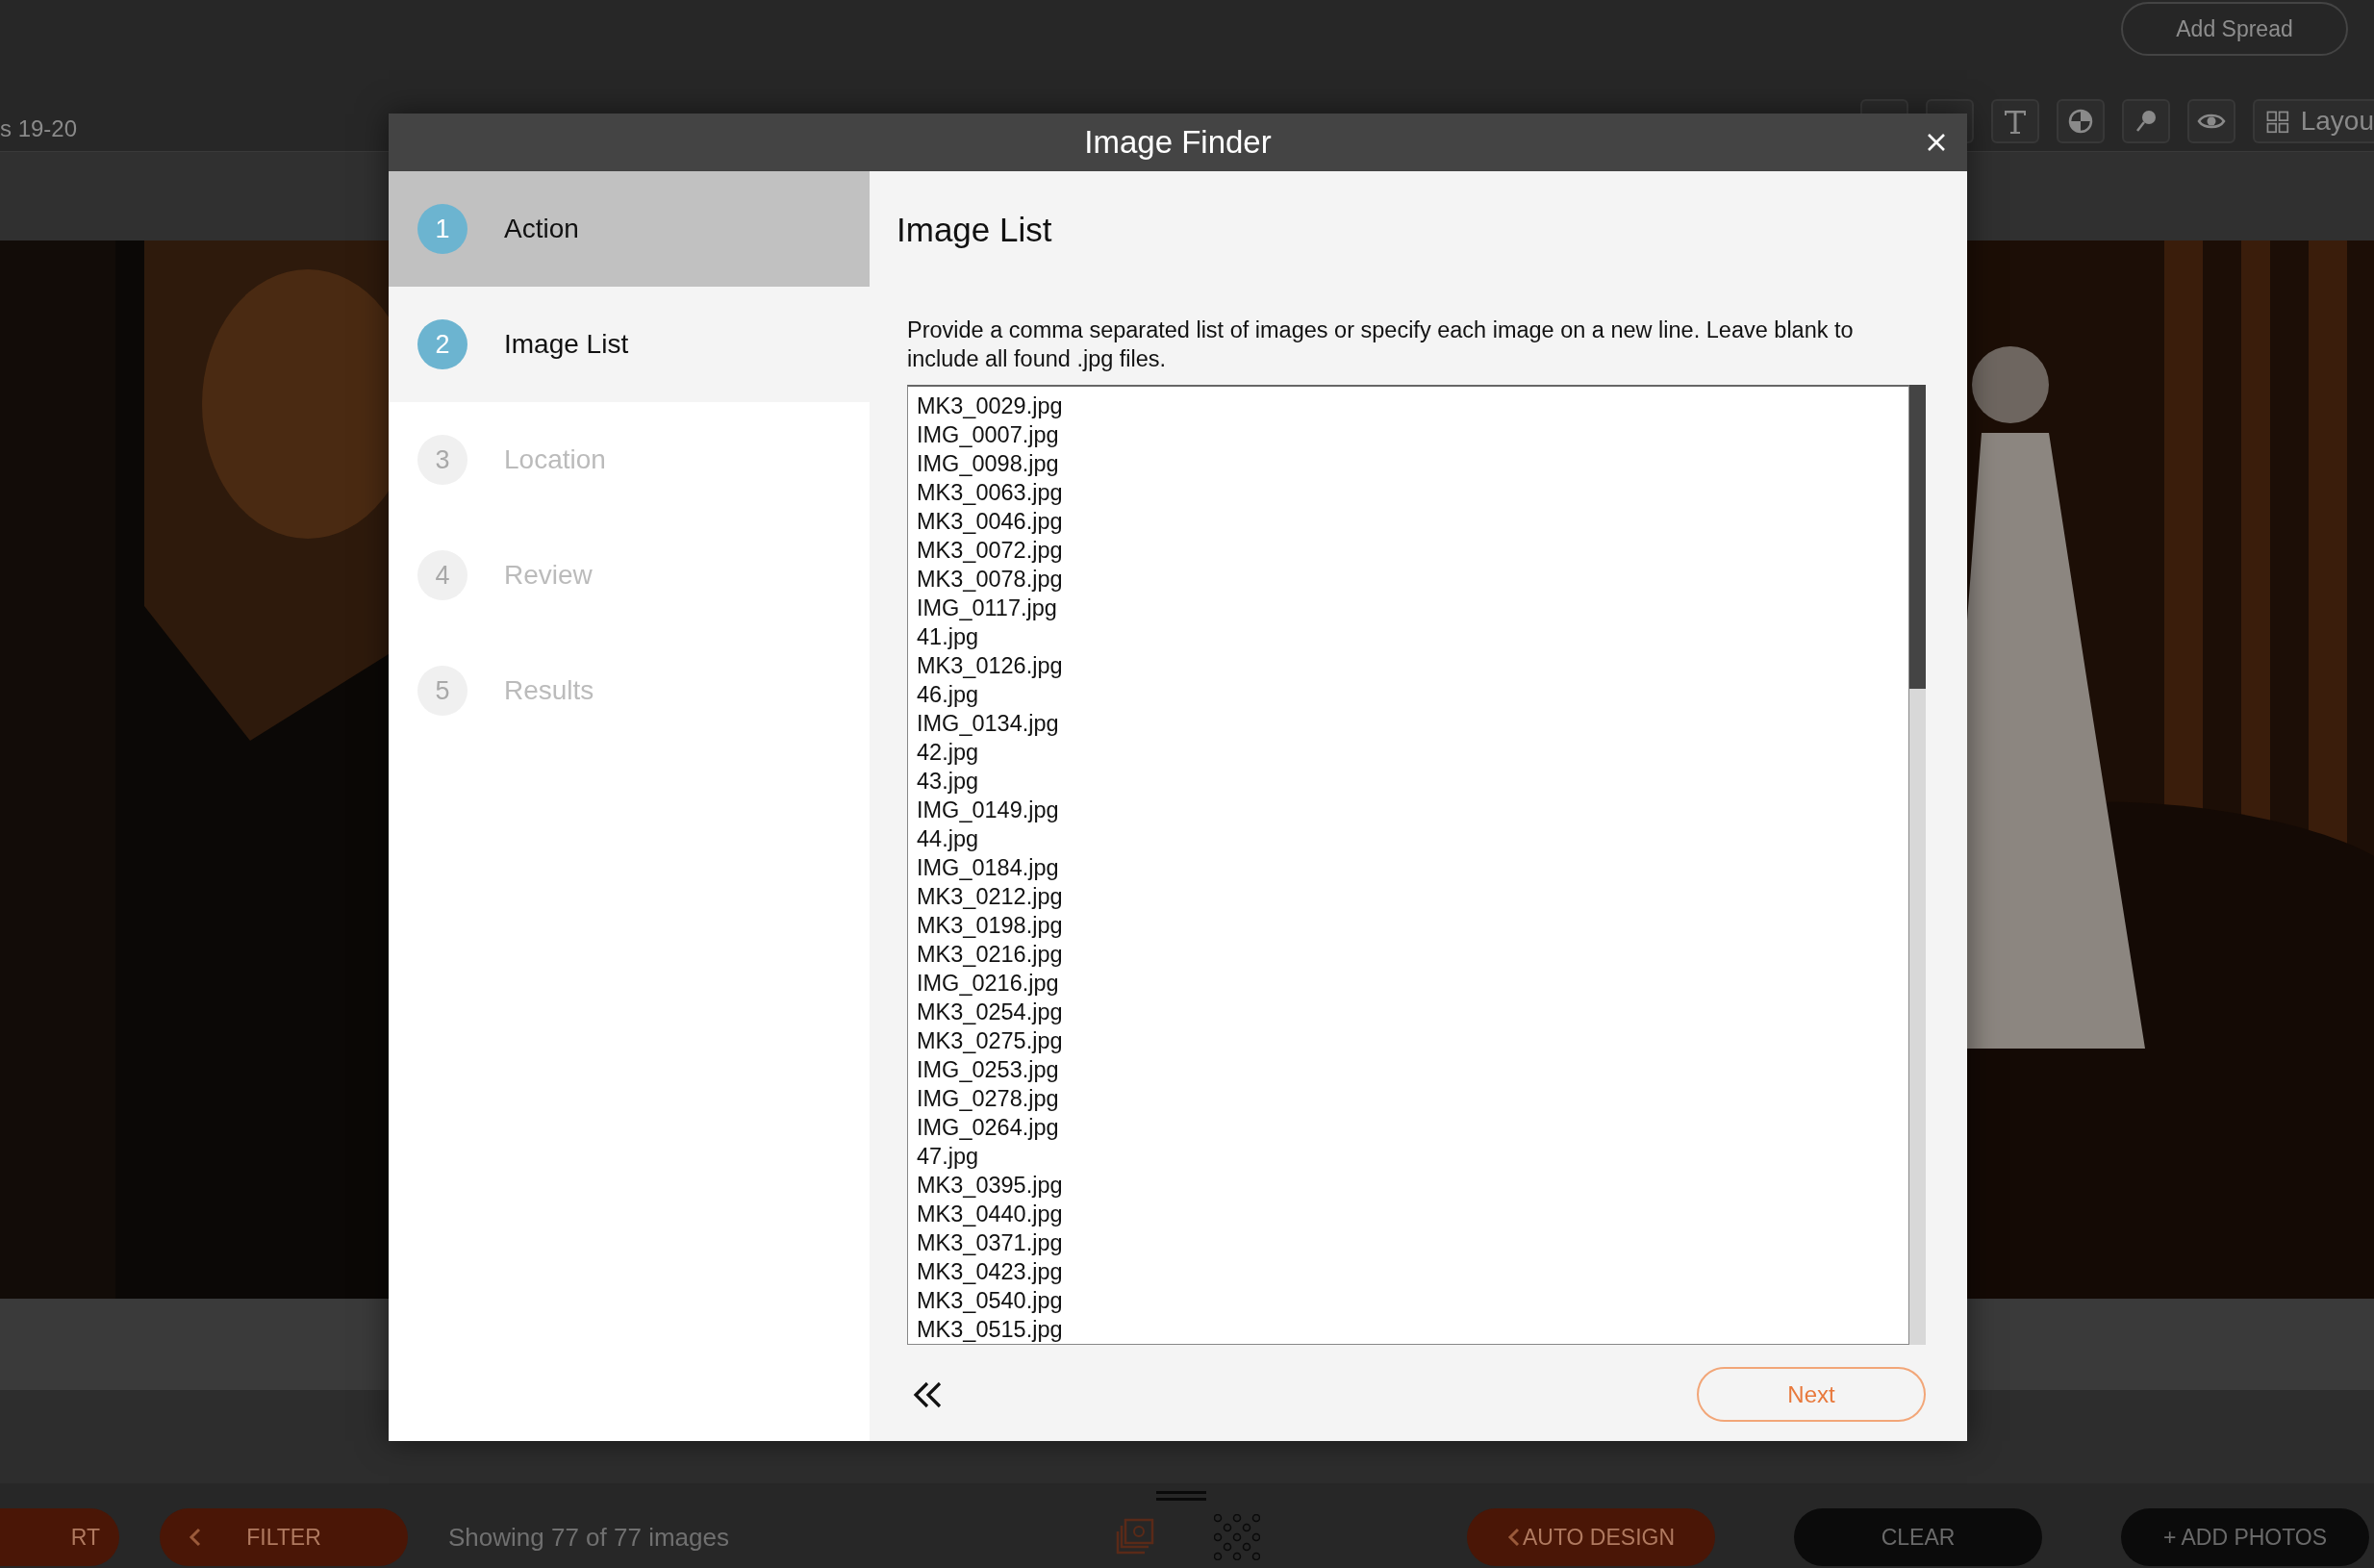  What do you see at coordinates (1591, 1537) in the screenshot?
I see `action-button: AUTO DESIGN` at bounding box center [1591, 1537].